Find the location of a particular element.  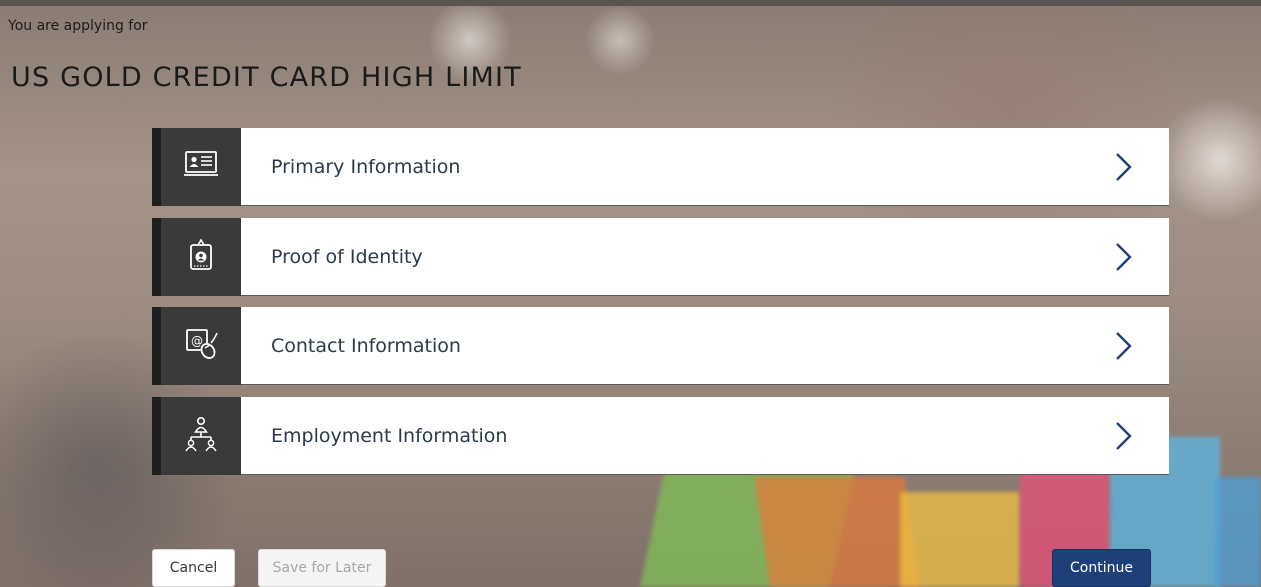

cancel-button: Cancel is located at coordinates (193, 568).